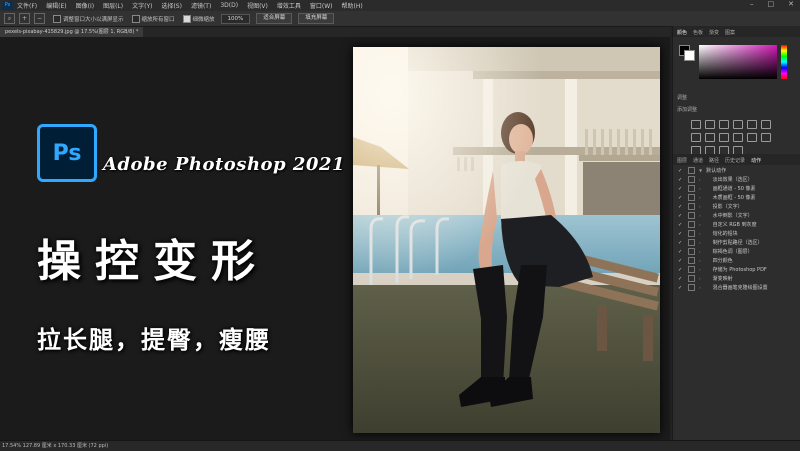 The image size is (800, 451). I want to click on ps-app-icon: Ps, so click(7, 5).